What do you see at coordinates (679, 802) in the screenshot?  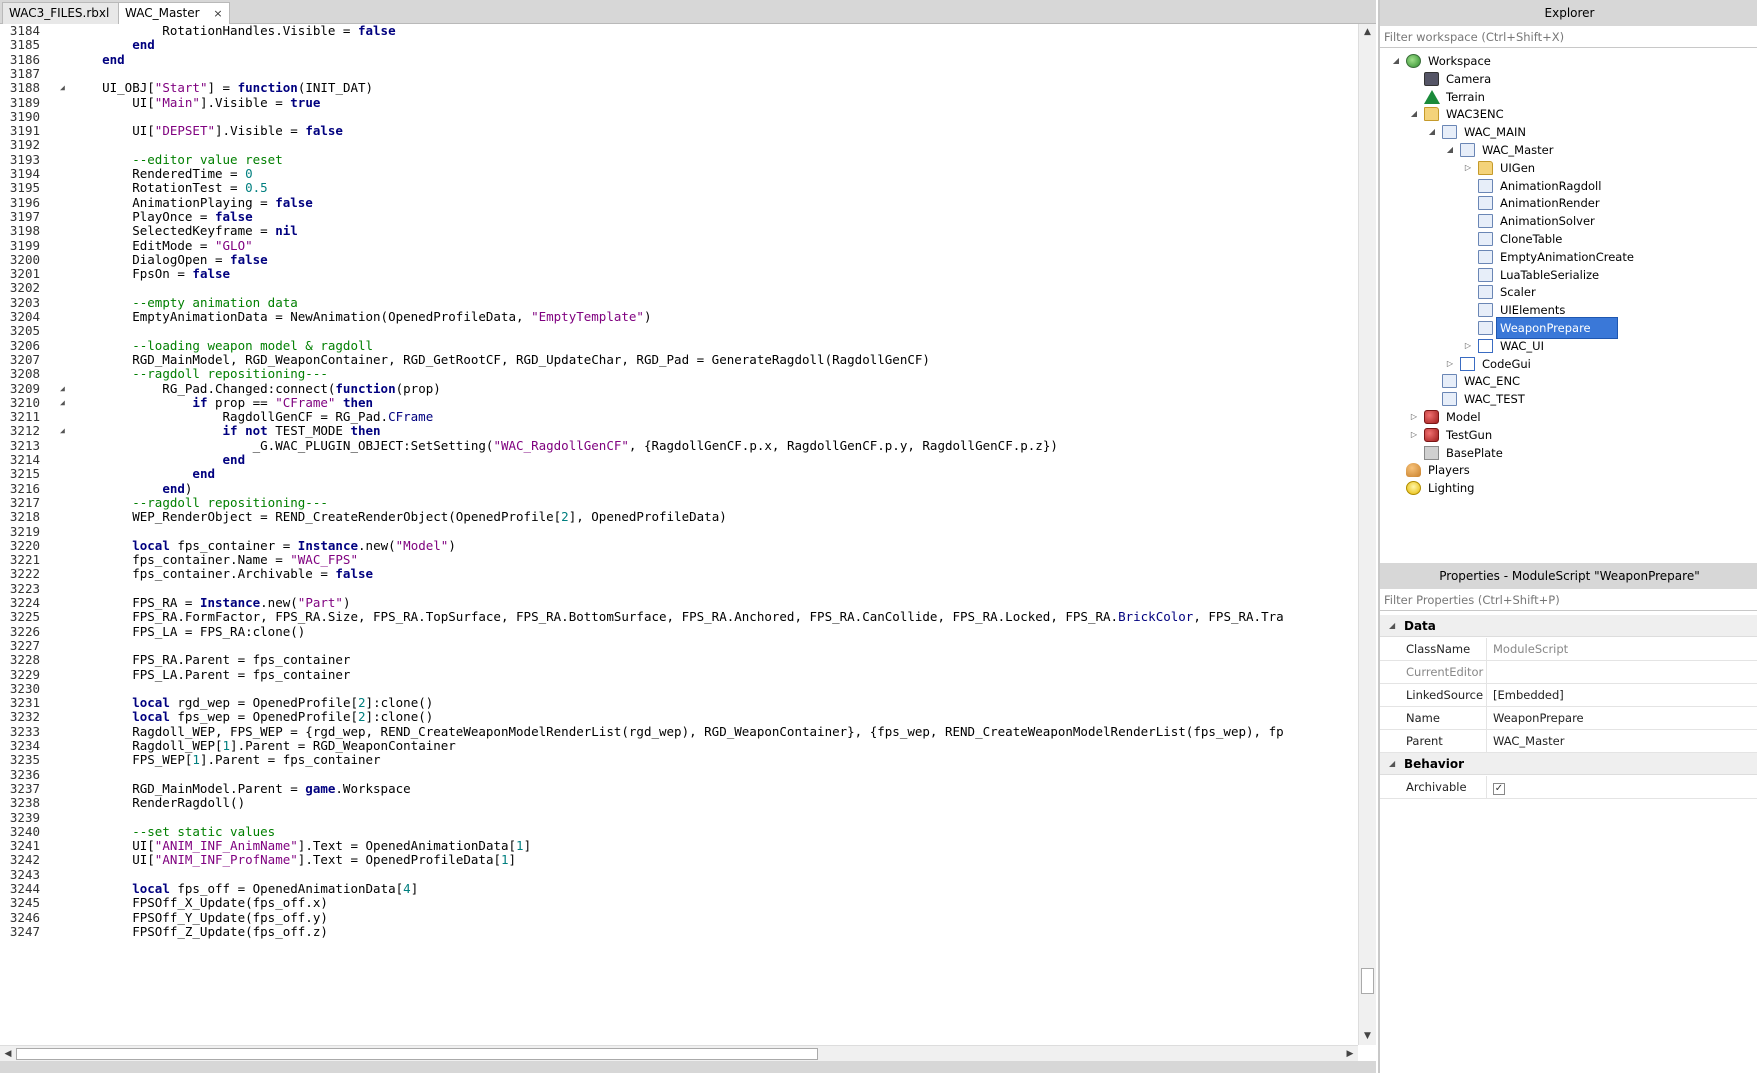 I see `code-line: 3238 RenderRagdoll()` at bounding box center [679, 802].